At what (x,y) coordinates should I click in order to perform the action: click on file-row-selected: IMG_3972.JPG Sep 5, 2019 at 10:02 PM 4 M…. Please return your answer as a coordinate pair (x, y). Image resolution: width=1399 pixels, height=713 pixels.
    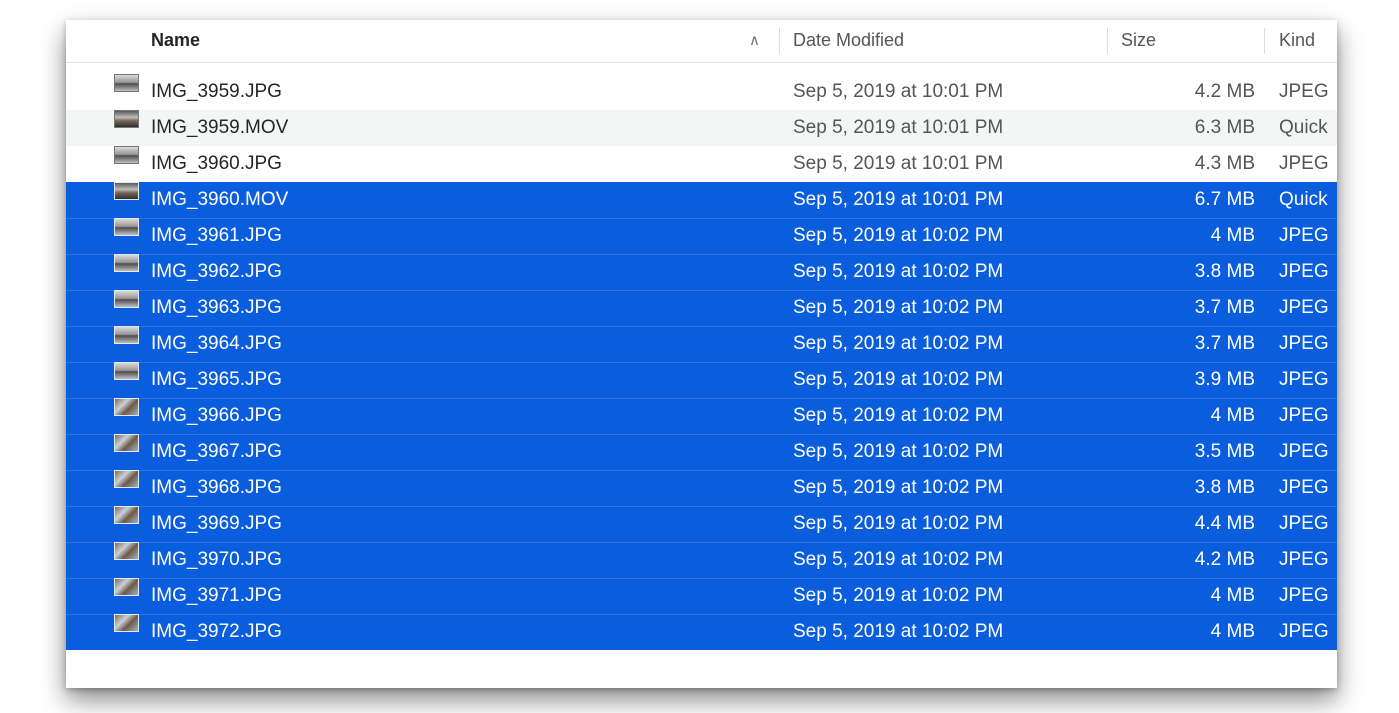
    Looking at the image, I should click on (701, 632).